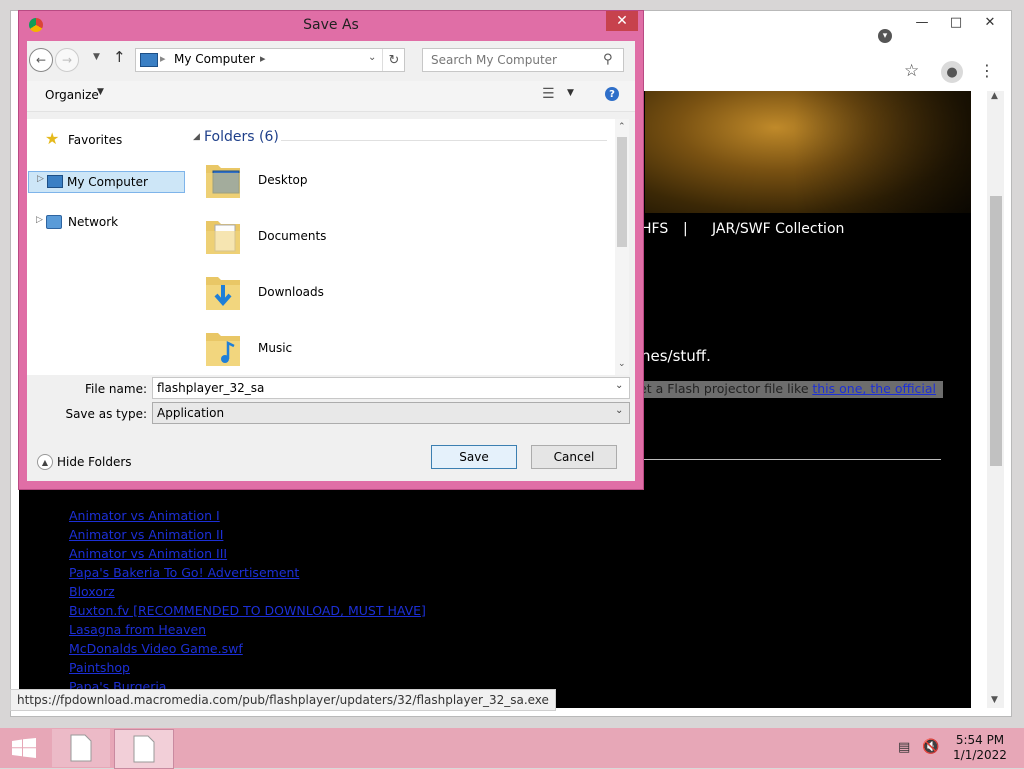  I want to click on account-icon: ●, so click(952, 72).